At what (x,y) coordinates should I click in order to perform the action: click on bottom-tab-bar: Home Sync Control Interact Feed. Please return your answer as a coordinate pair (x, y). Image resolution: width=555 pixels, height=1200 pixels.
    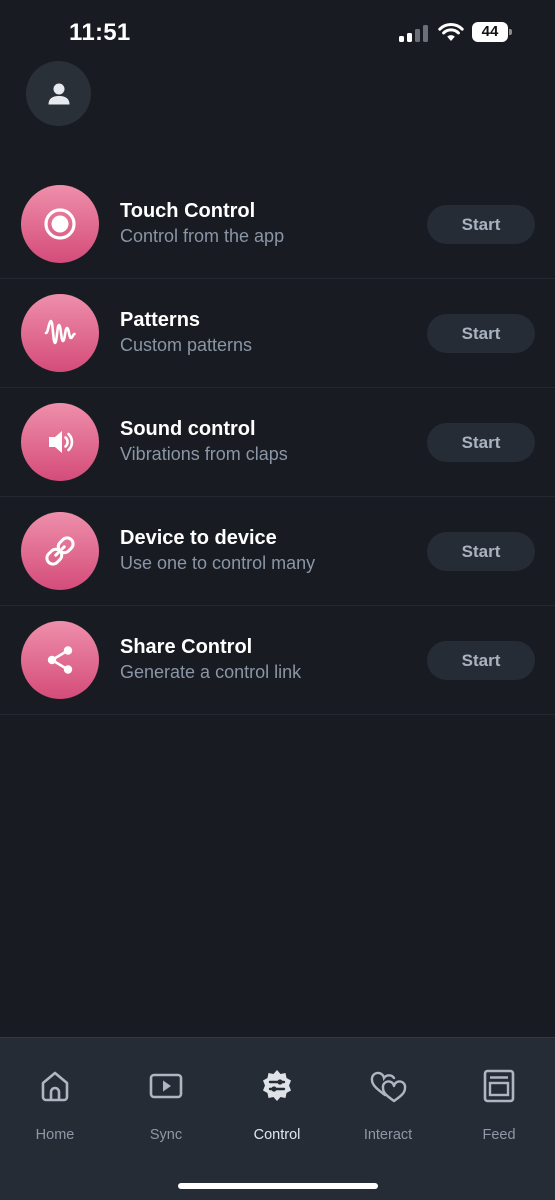
    Looking at the image, I should click on (277, 1118).